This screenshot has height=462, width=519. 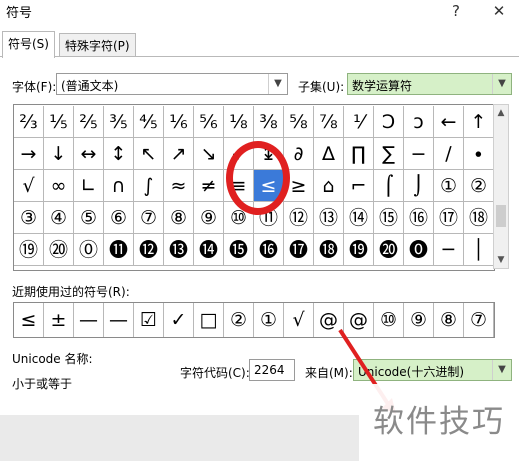 I want to click on tab-symbols: 符号(S), so click(x=28, y=44).